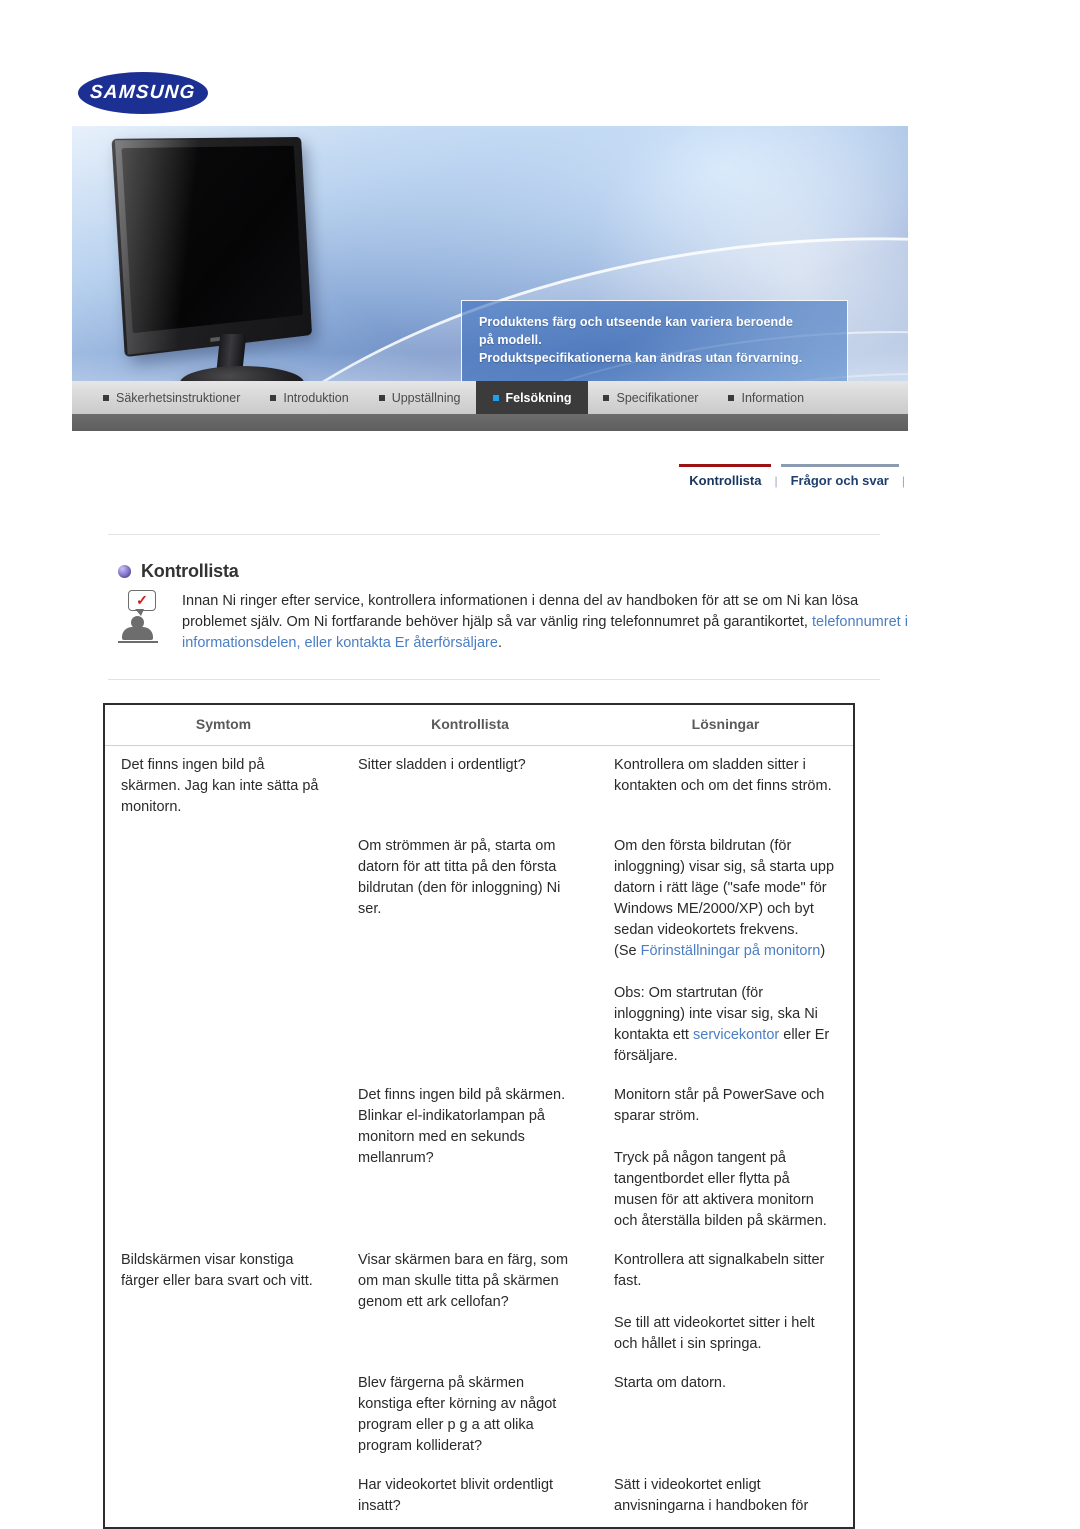 The height and width of the screenshot is (1529, 1080). Describe the element at coordinates (670, 1383) in the screenshot. I see `cell-solution: Starta om datorn.` at that location.